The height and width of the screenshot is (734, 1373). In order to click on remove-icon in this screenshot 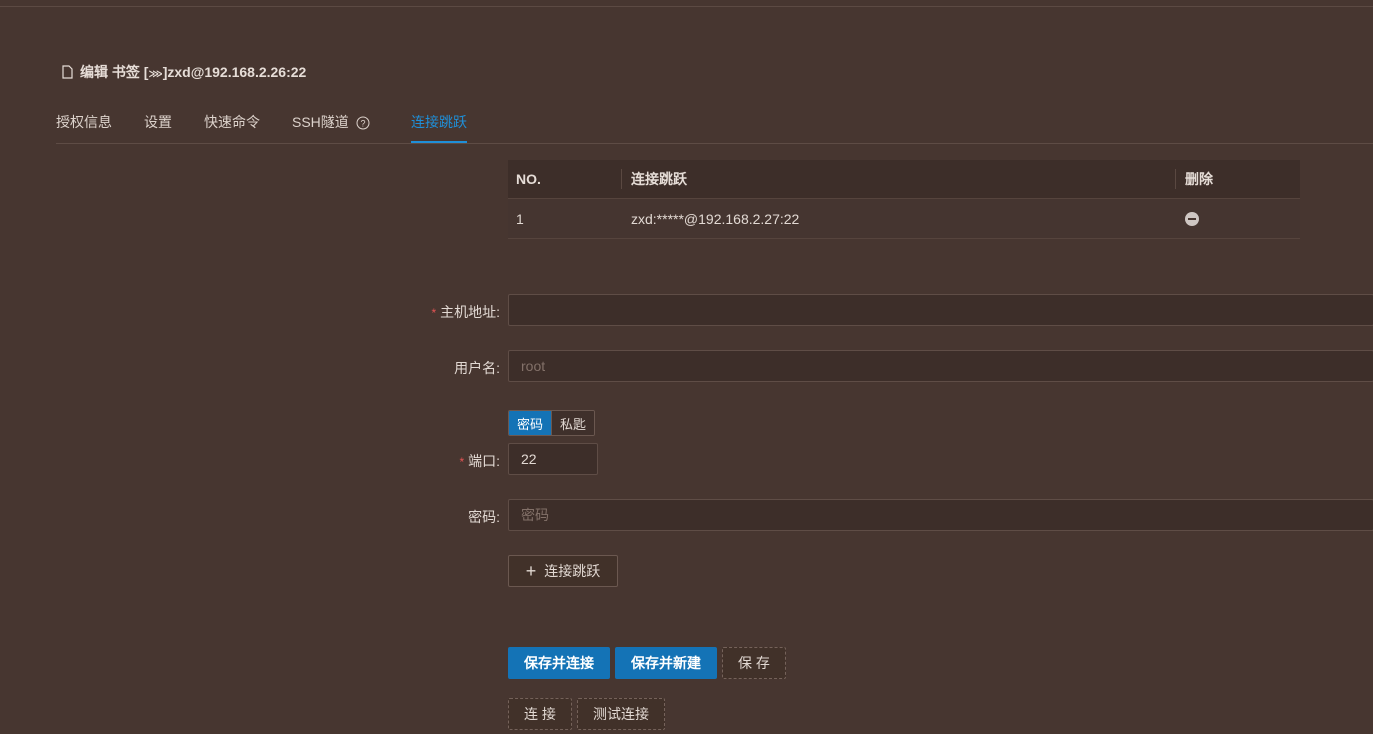, I will do `click(1192, 218)`.